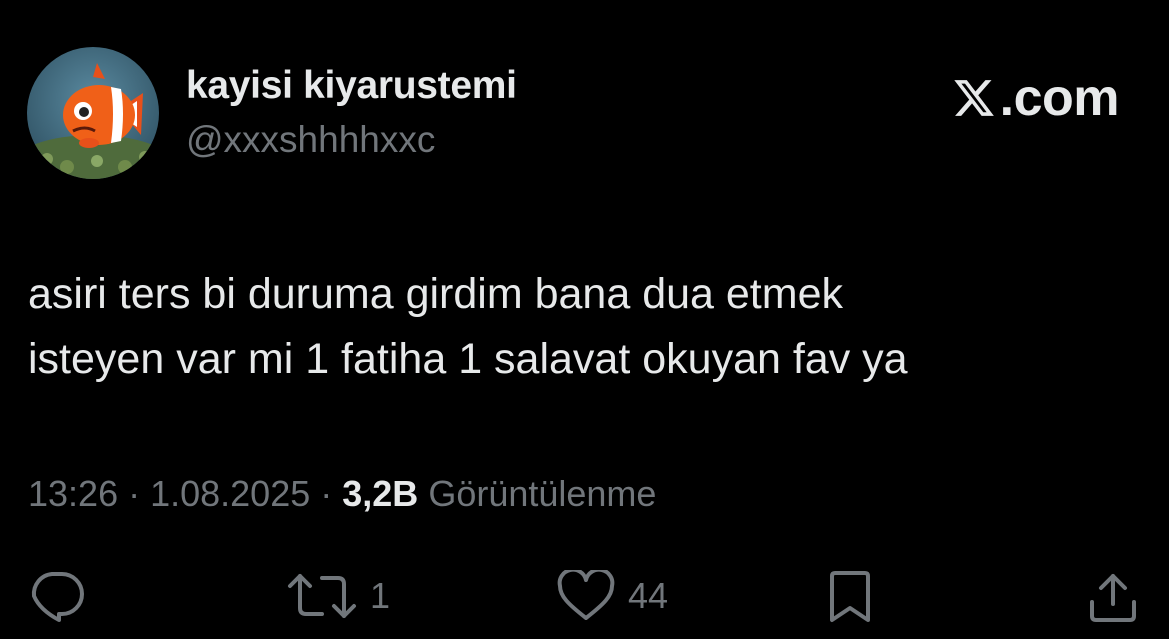 Image resolution: width=1169 pixels, height=639 pixels. Describe the element at coordinates (973, 98) in the screenshot. I see `x-logo-icon` at that location.